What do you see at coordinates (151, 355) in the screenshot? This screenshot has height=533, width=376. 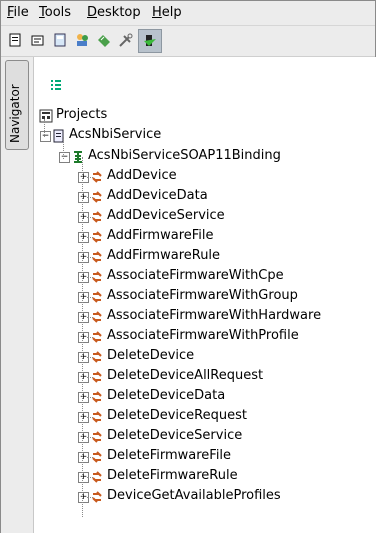 I see `tree-label: DeleteDevice` at bounding box center [151, 355].